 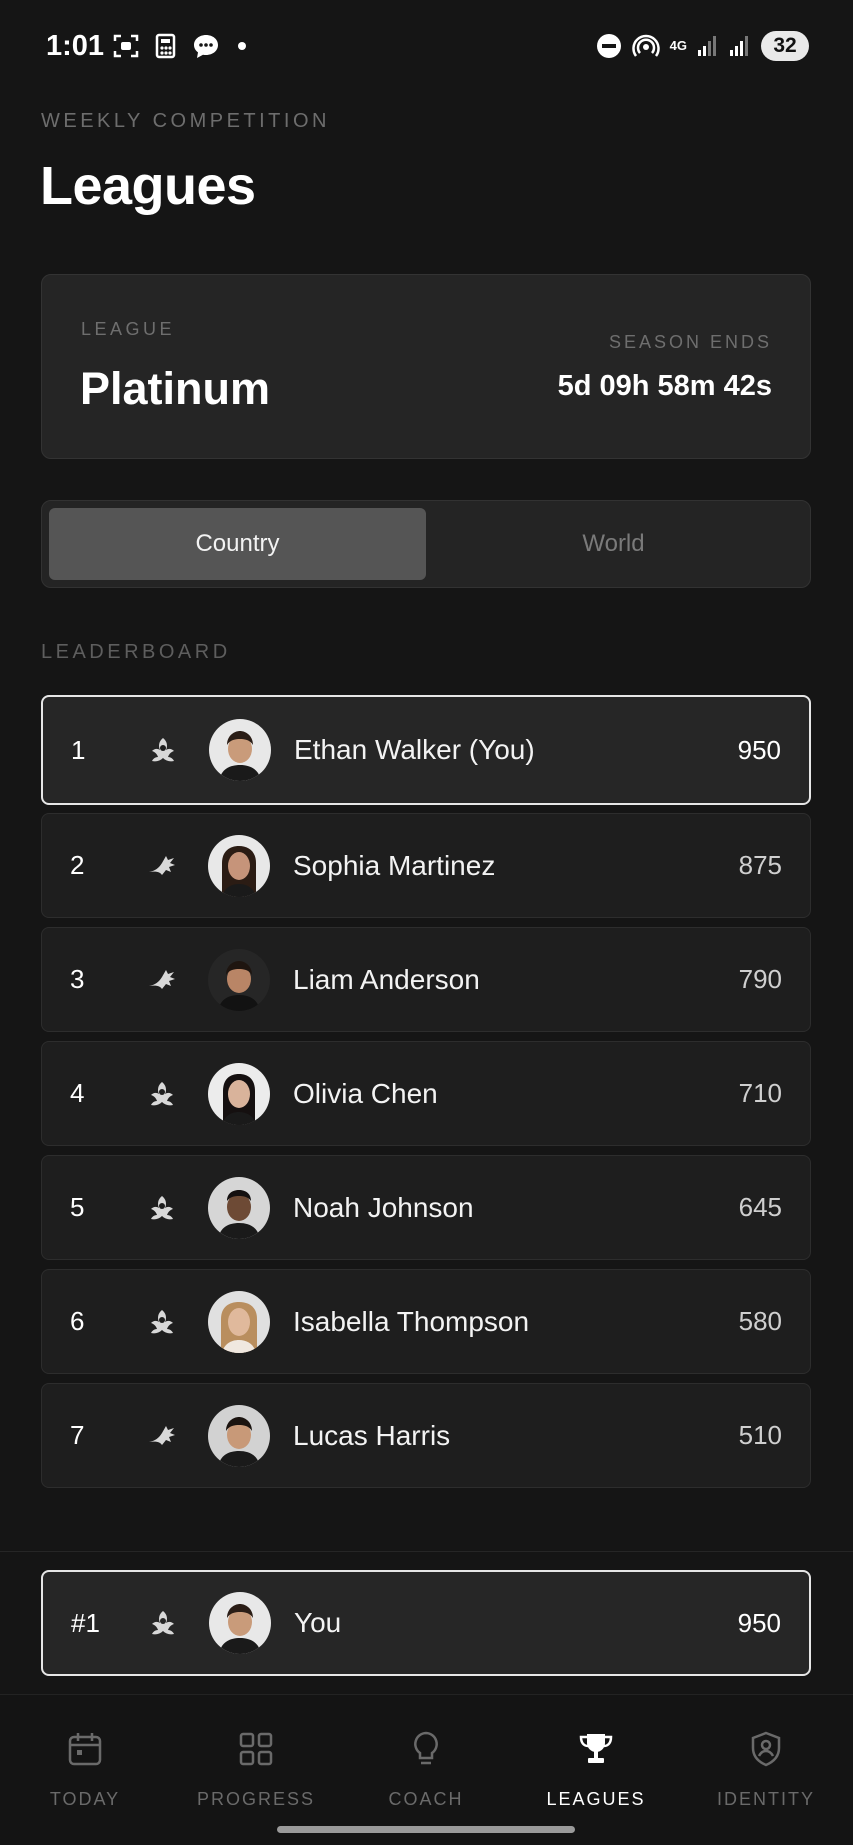 What do you see at coordinates (760, 1093) in the screenshot?
I see `player-score: 710` at bounding box center [760, 1093].